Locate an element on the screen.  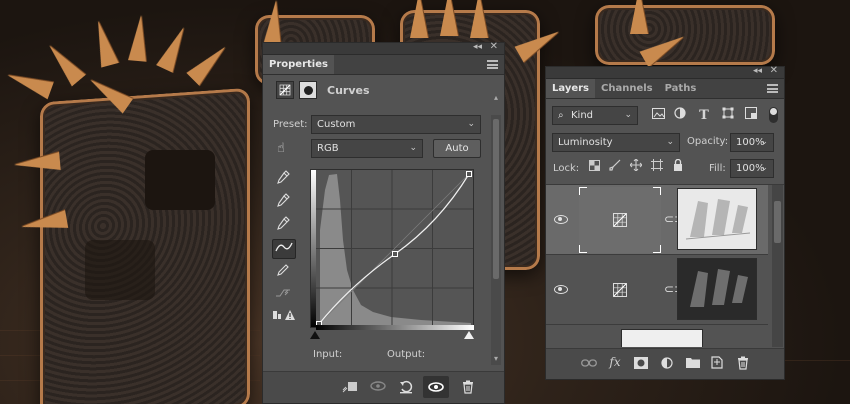
layer-row is located at coordinates (657, 336).